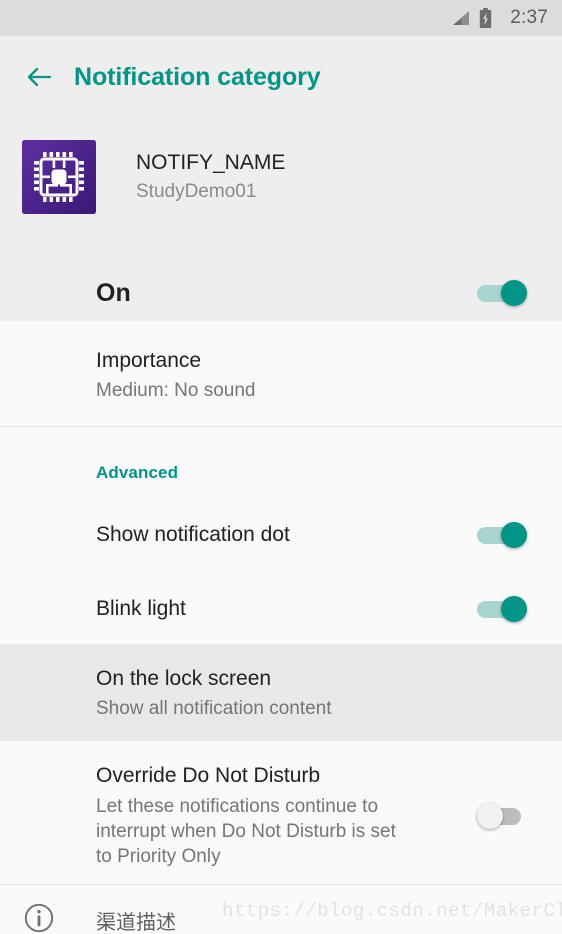 The width and height of the screenshot is (562, 934). I want to click on signal-cellular-icon, so click(460, 18).